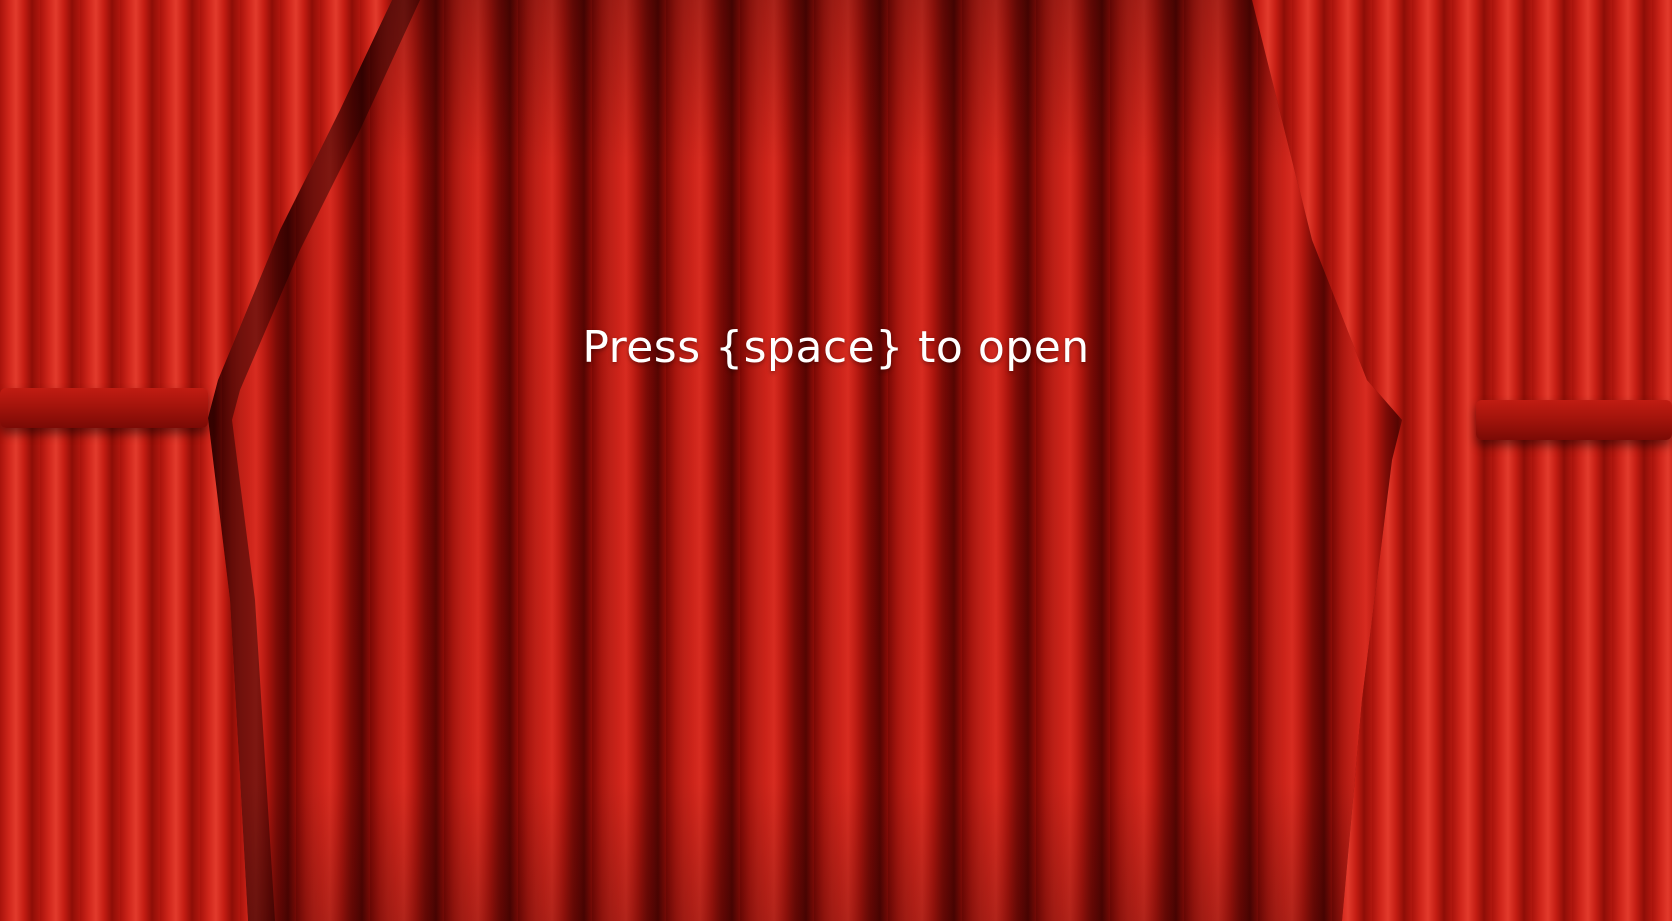  What do you see at coordinates (836, 347) in the screenshot?
I see `open-prompt-text: Press {space} to open` at bounding box center [836, 347].